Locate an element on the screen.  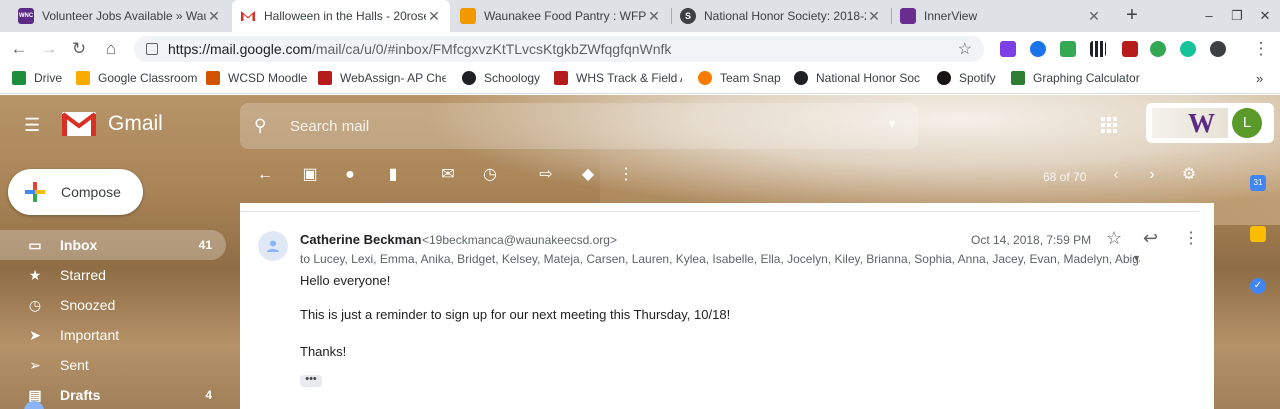
sidebar-item-important: ➤ Important is located at coordinates (113, 335).